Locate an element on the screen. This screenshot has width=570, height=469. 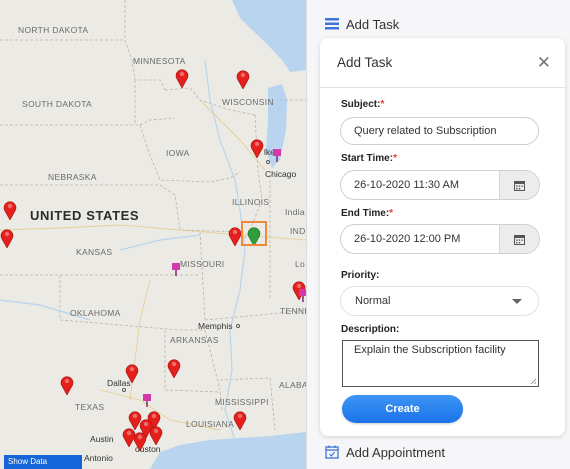
show-data-button: Show Data is located at coordinates (43, 462).